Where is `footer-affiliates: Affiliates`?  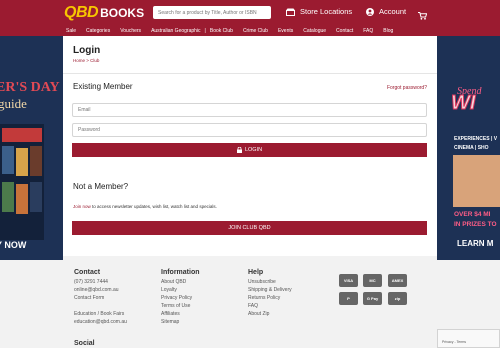
footer-affiliates: Affiliates is located at coordinates (180, 314).